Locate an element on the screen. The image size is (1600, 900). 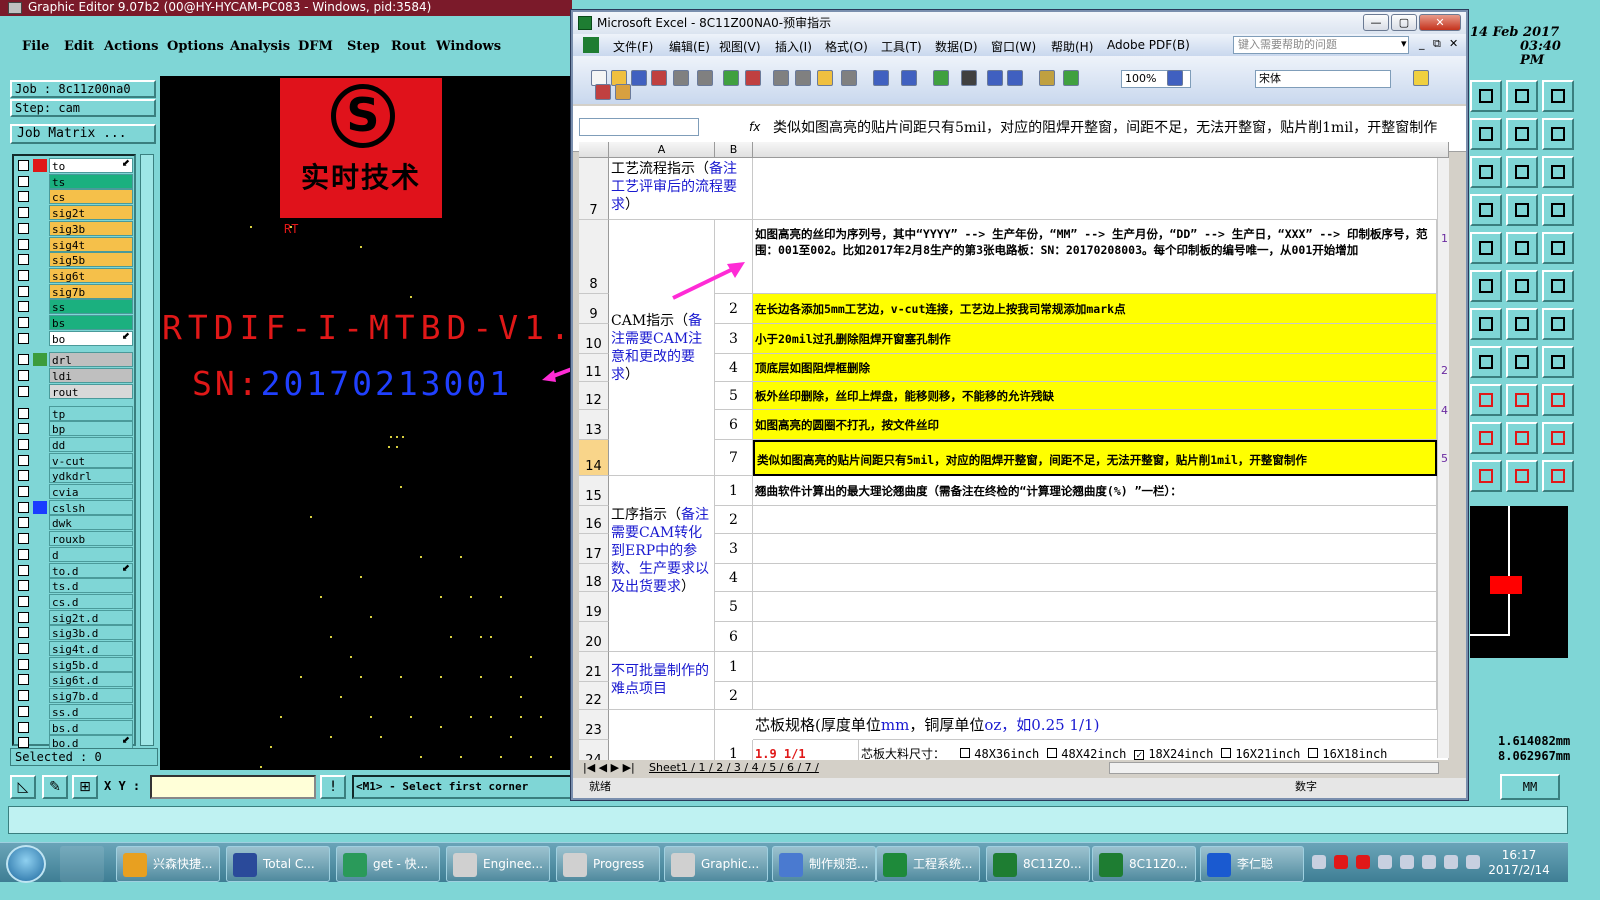
hard-item-number: 2 is located at coordinates (734, 696).